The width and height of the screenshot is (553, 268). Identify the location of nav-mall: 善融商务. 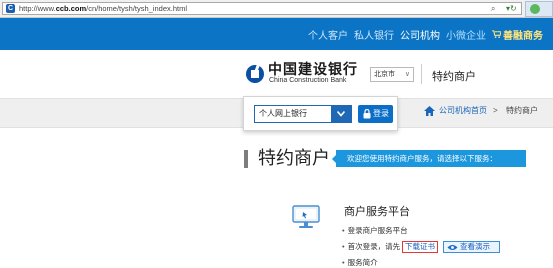
(517, 34).